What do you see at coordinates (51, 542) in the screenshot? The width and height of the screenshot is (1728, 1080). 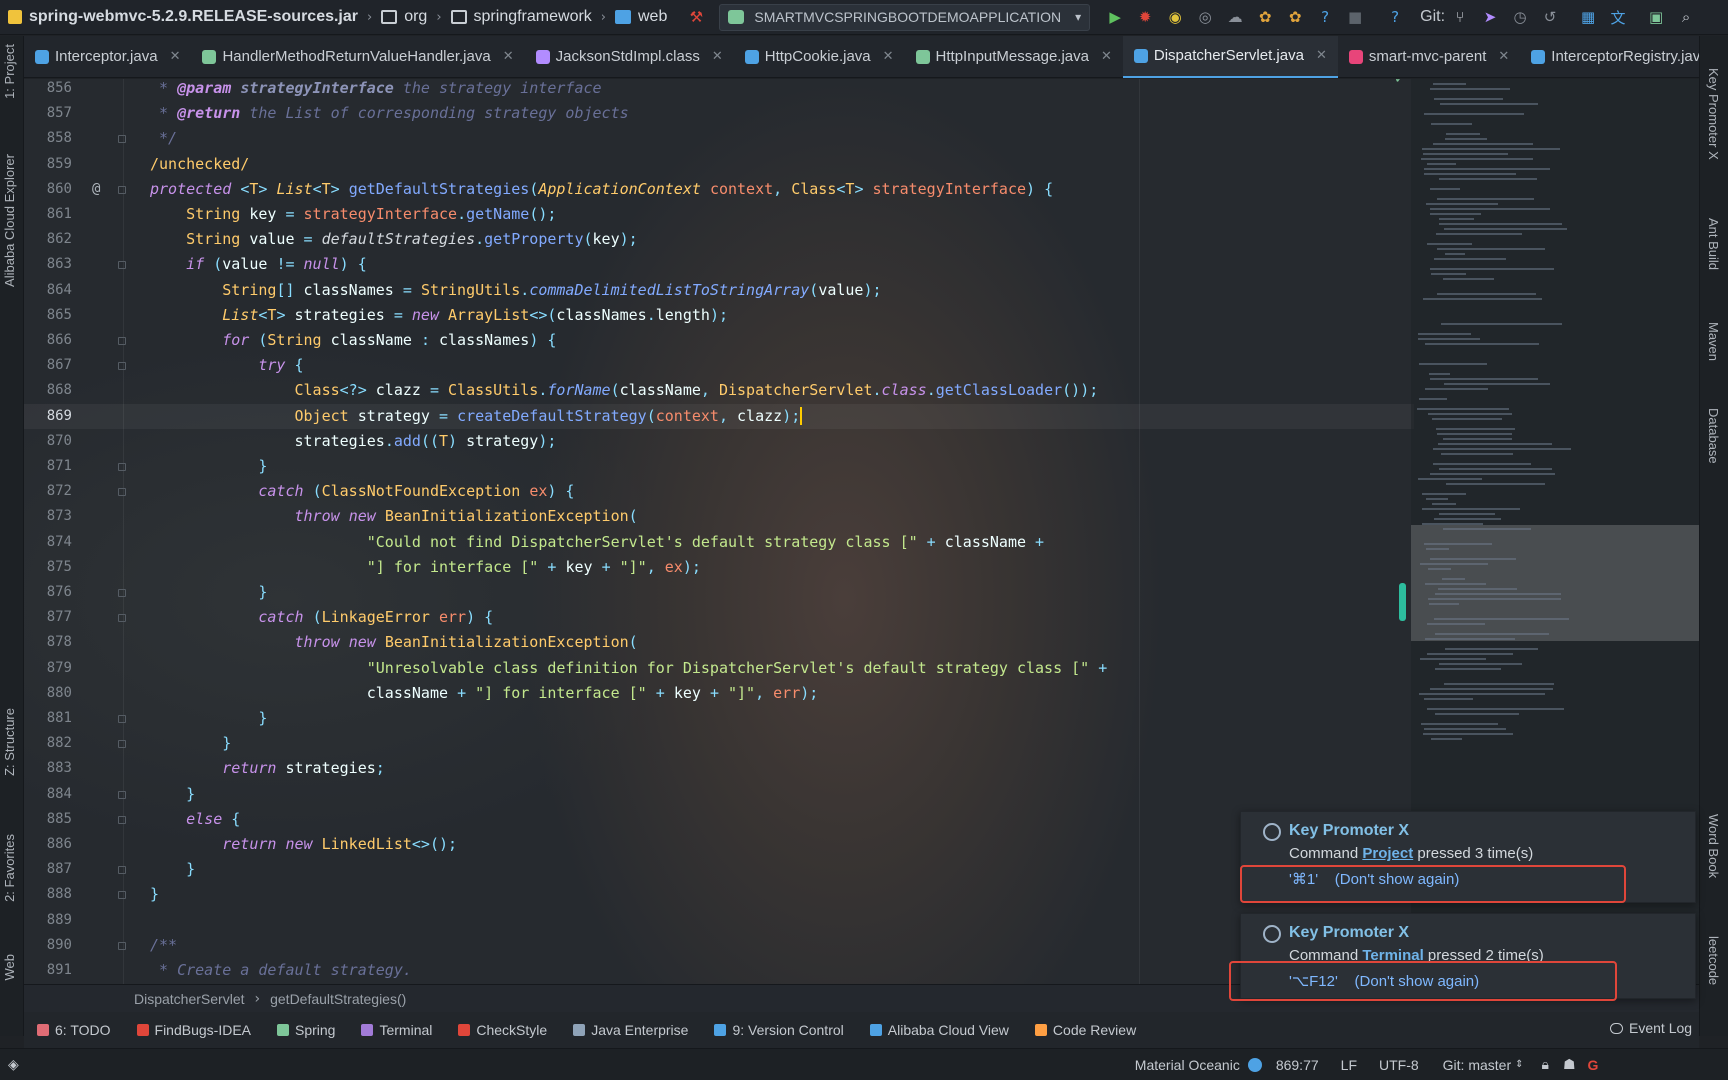 I see `line-number: 874` at bounding box center [51, 542].